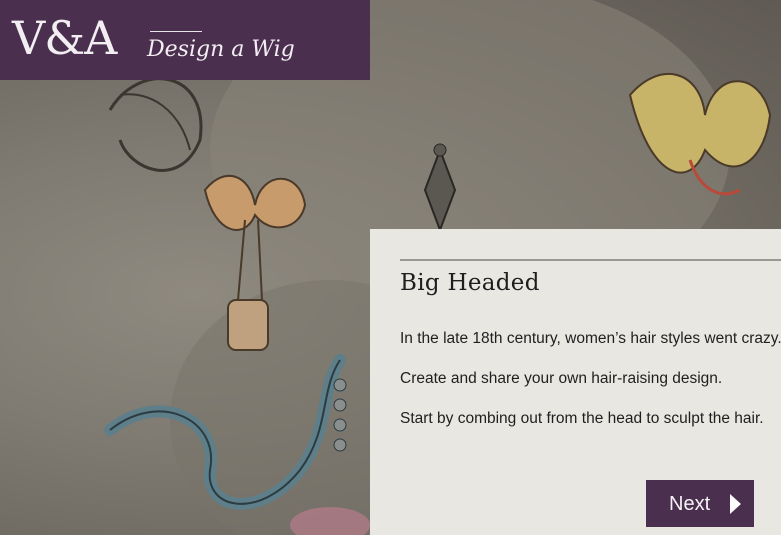 The image size is (781, 535). What do you see at coordinates (690, 504) in the screenshot?
I see `next-button-label: Next` at bounding box center [690, 504].